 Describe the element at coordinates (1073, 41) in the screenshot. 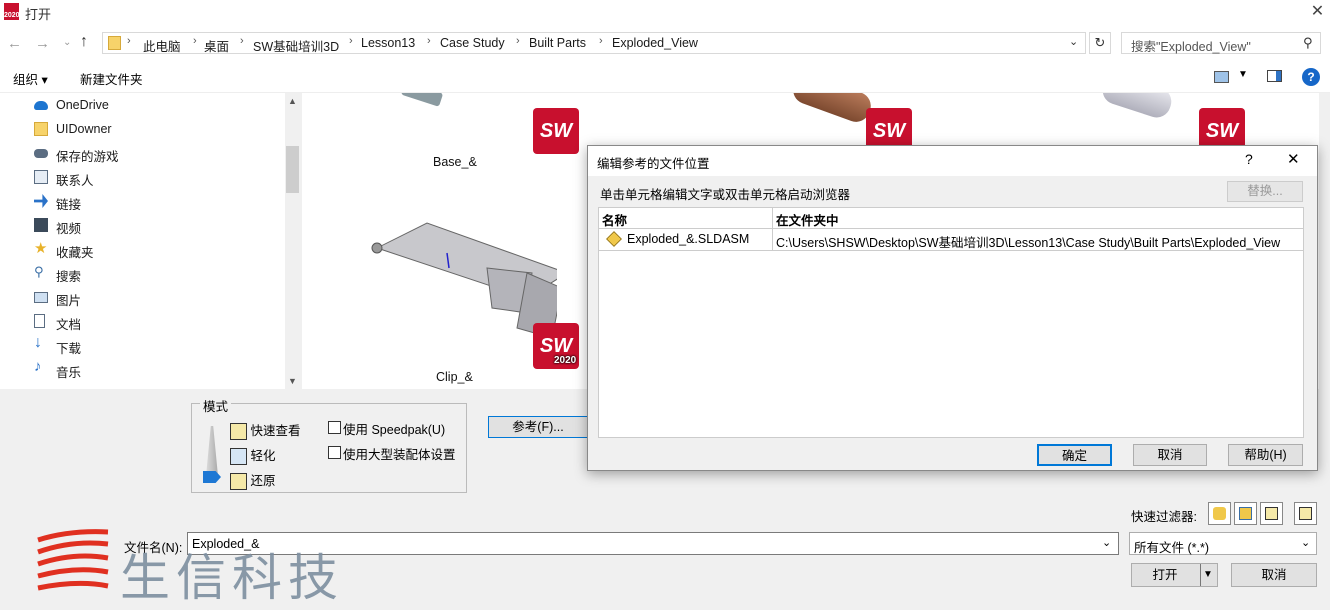

I see `address-dropdown-icon: ⌄` at that location.